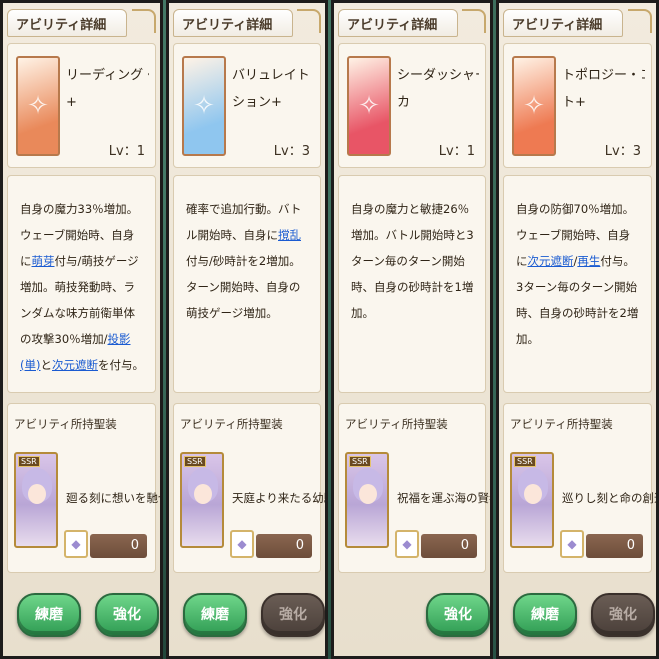  I want to click on ability-name: リーディング・ポラリスト +, so click(107, 89).